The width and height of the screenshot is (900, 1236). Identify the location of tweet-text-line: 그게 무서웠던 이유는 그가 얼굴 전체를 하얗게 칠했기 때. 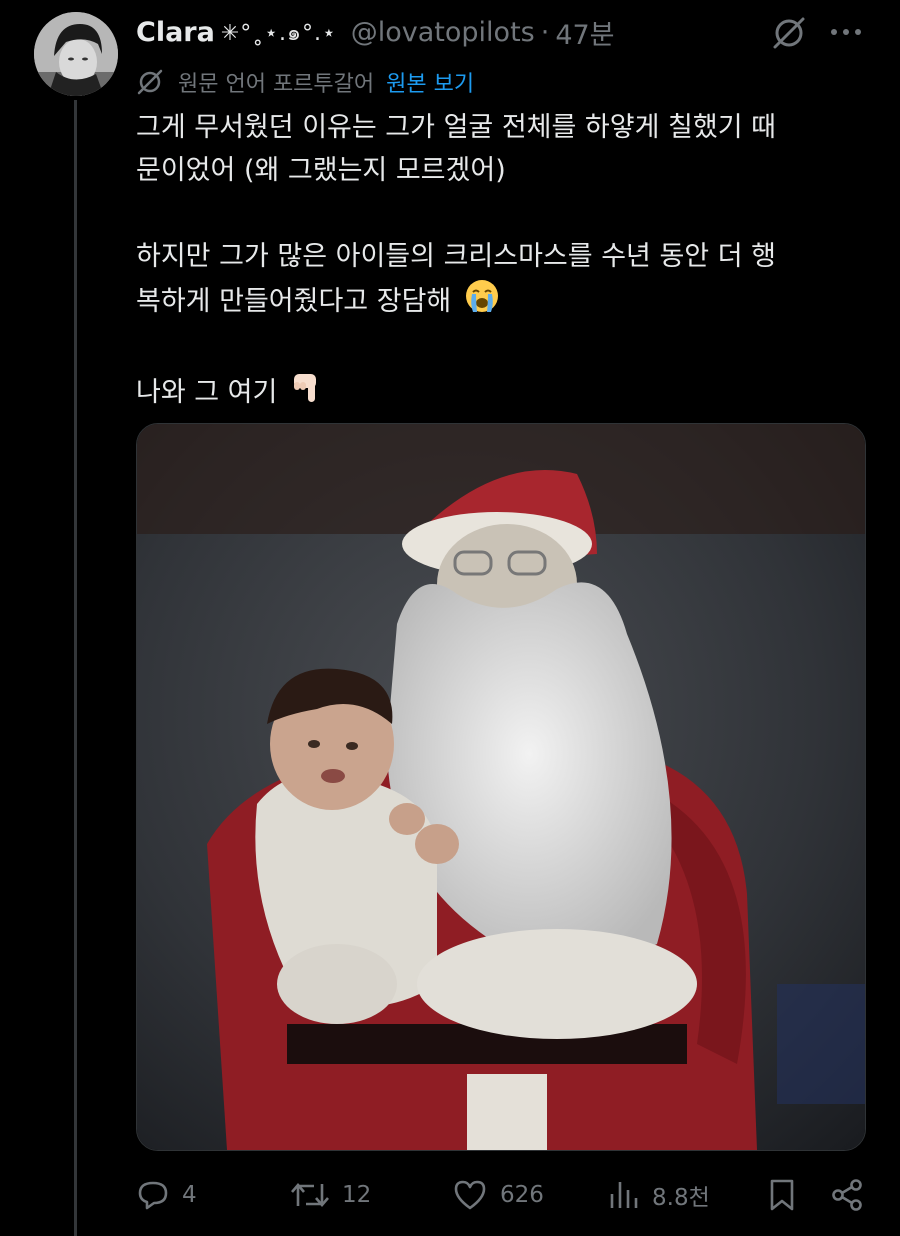
(456, 127).